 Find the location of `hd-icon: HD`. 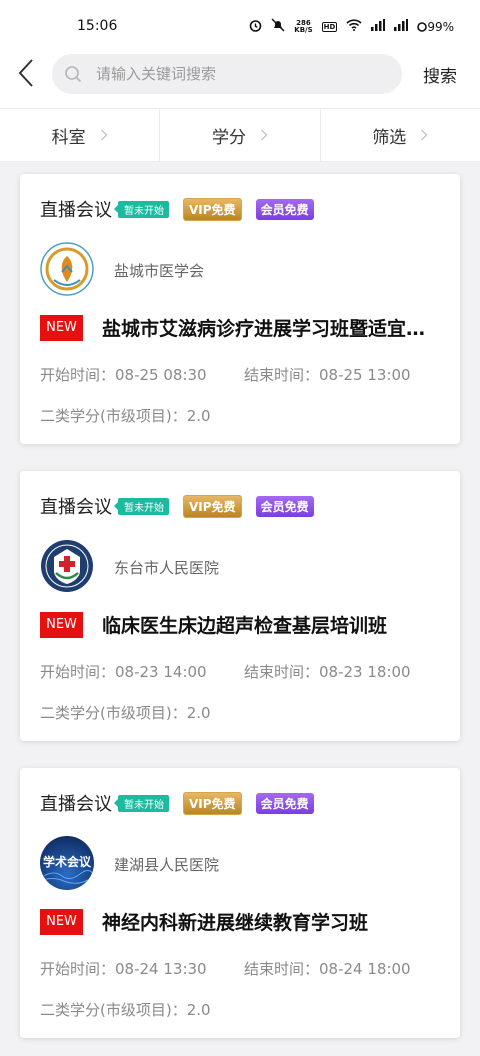

hd-icon: HD is located at coordinates (329, 26).